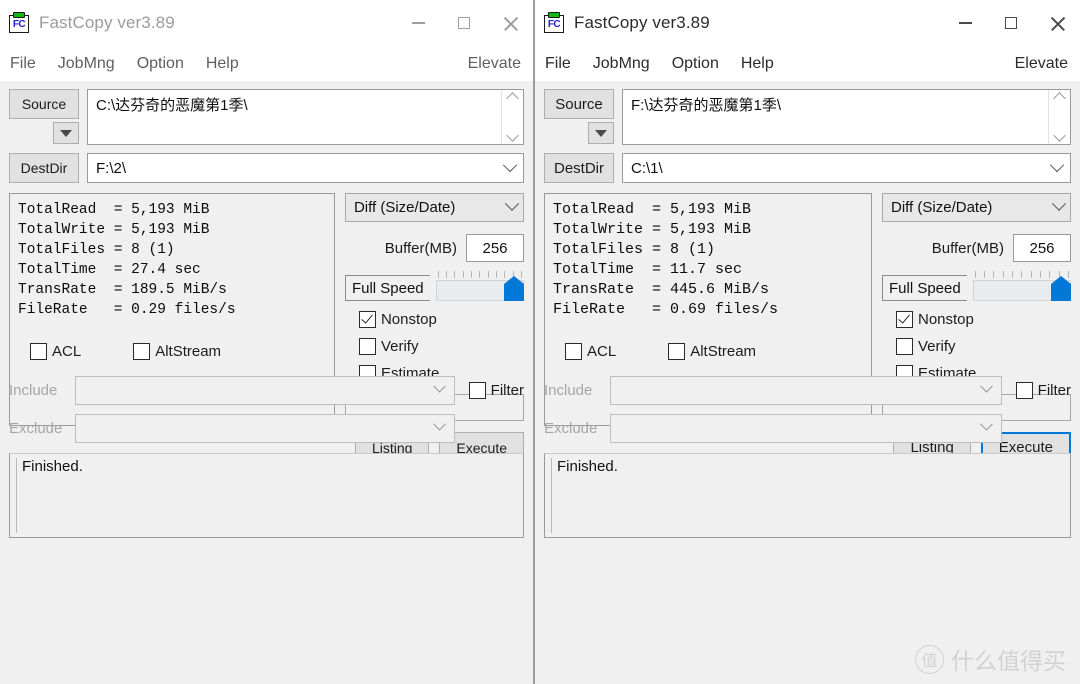  I want to click on triangle-down-icon, so click(66, 133).